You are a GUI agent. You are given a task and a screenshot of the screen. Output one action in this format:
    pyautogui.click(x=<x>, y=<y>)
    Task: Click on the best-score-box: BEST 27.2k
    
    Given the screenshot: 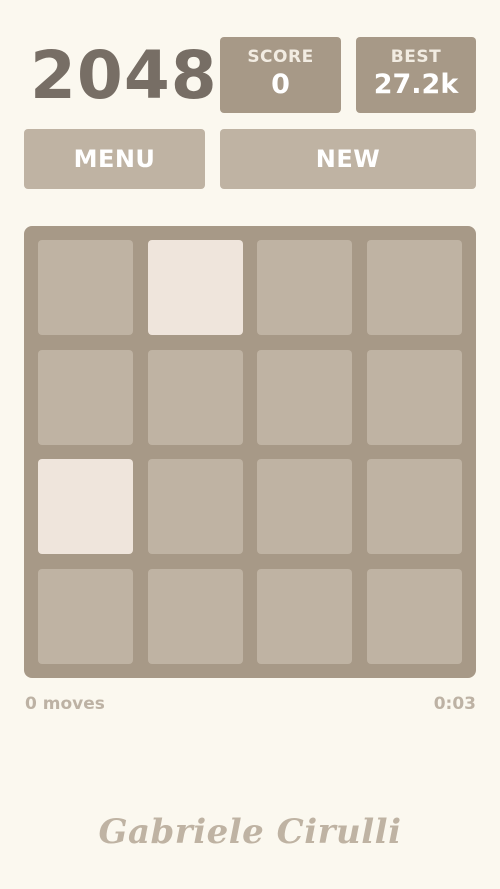 What is the action you would take?
    pyautogui.click(x=416, y=75)
    